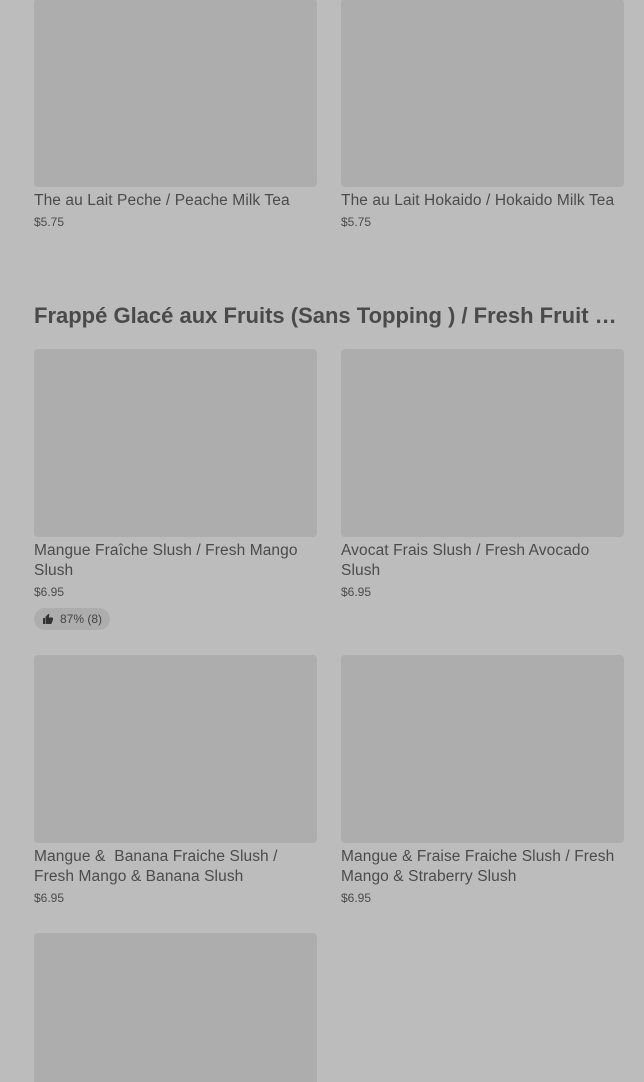 This screenshot has height=1082, width=644. Describe the element at coordinates (465, 560) in the screenshot. I see `product-name: Avocat Frais Slush / Fresh Avocado Slush` at that location.